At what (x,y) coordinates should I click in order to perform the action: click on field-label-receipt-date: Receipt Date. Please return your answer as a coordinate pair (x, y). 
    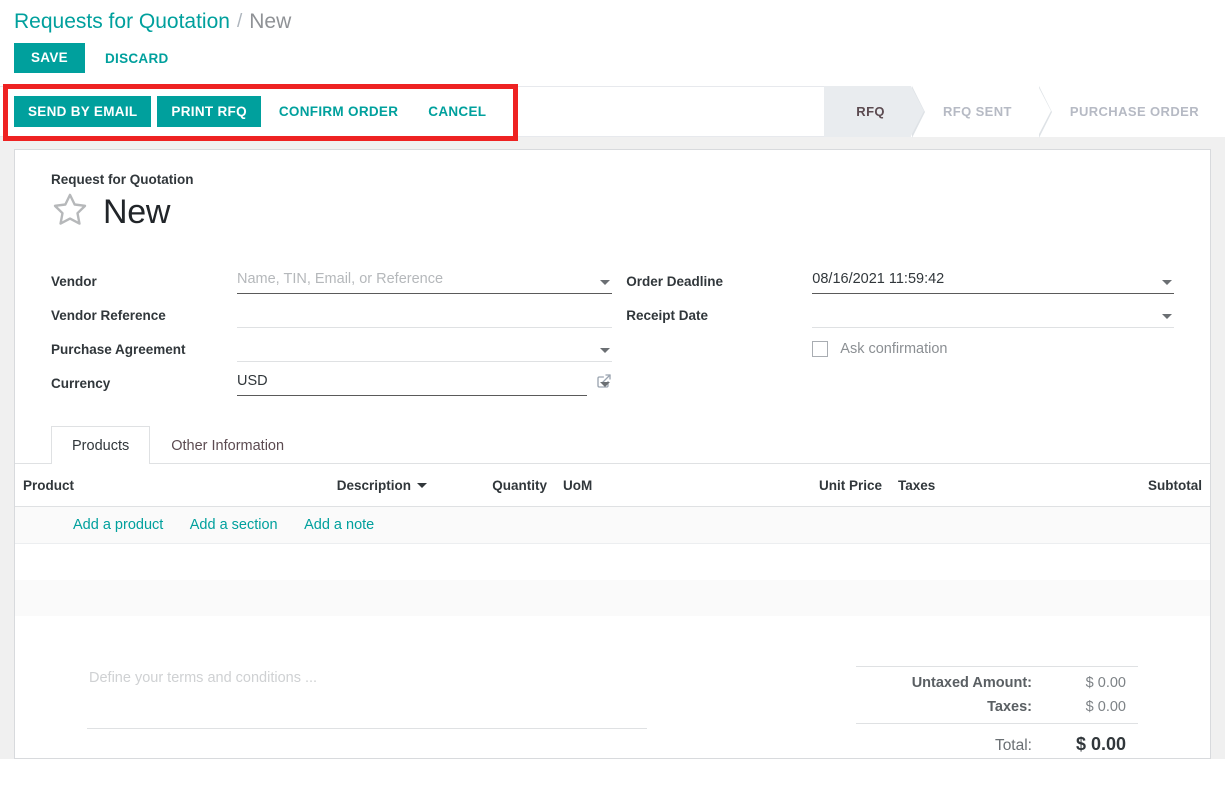
    Looking at the image, I should click on (667, 315).